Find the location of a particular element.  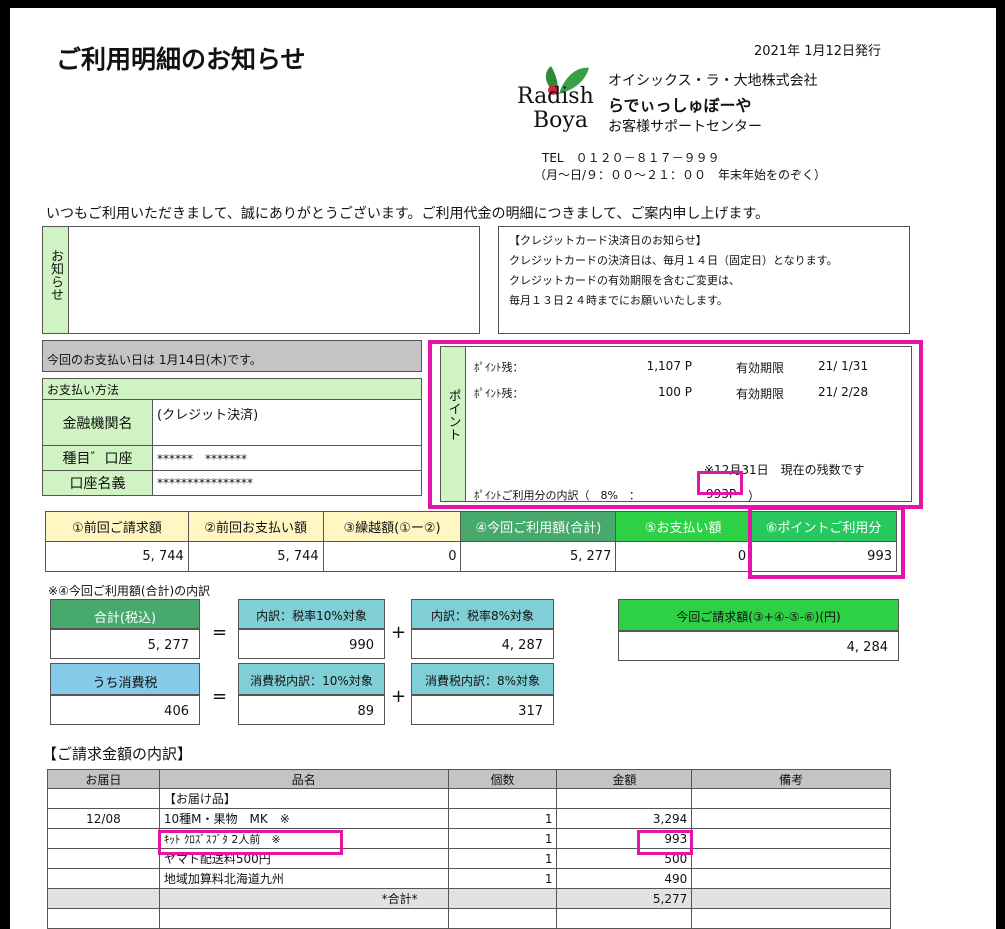

row-amount: 490 is located at coordinates (624, 878).